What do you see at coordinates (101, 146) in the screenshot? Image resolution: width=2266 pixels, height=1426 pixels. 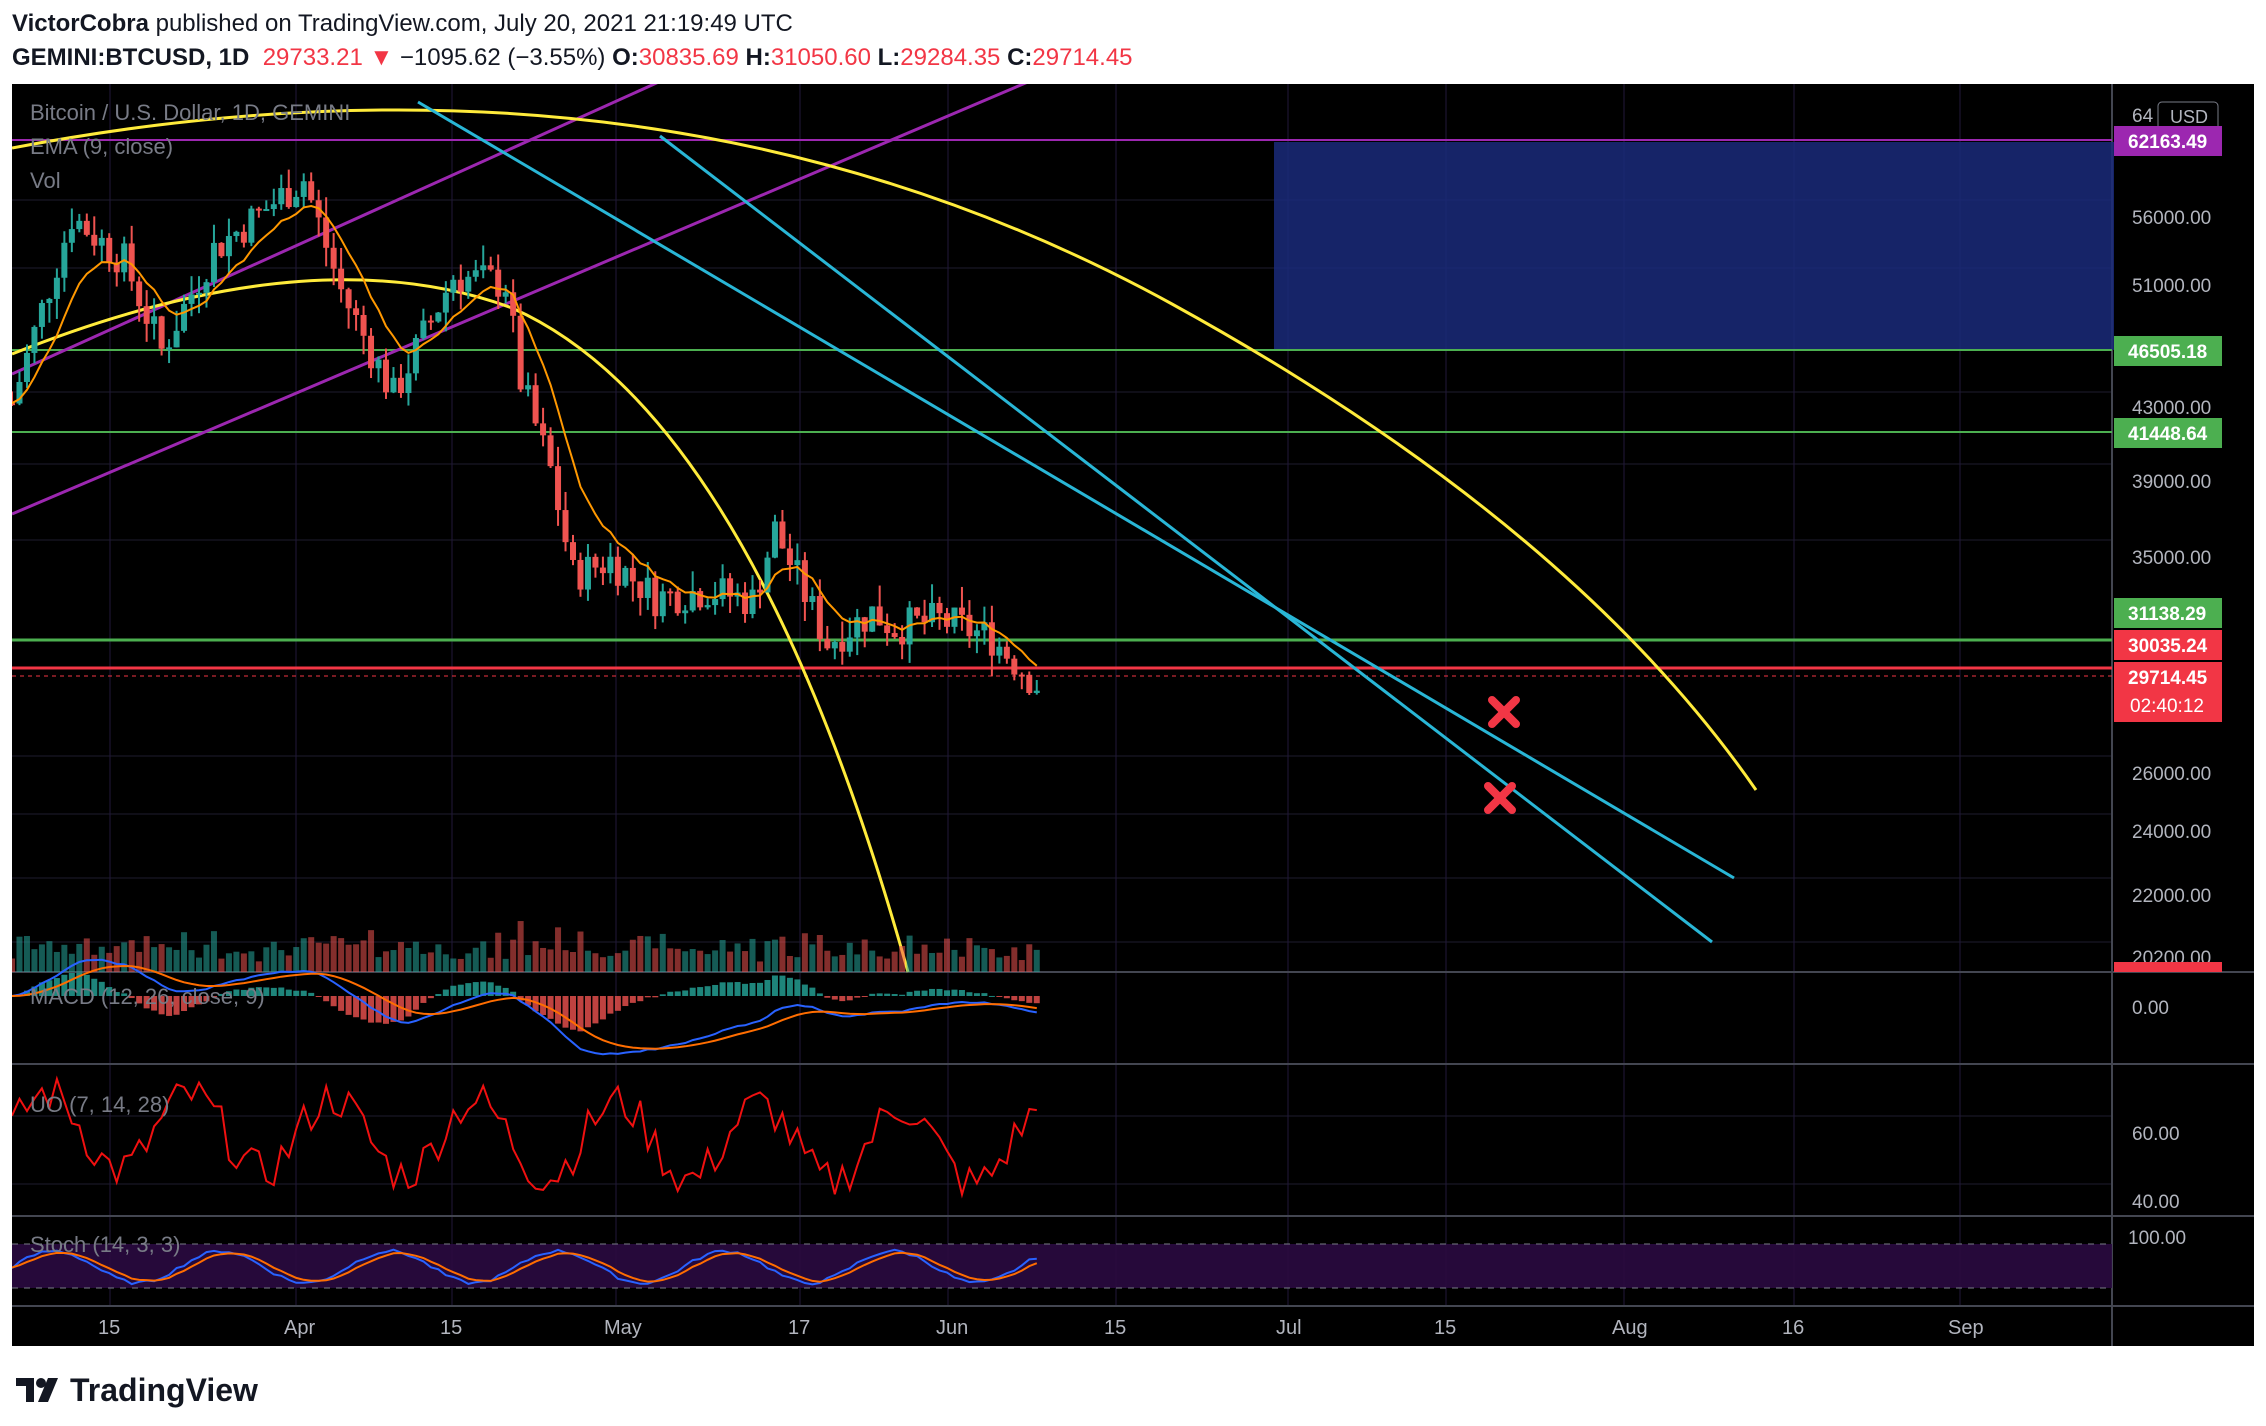 I see `ema-legend: EMA (9, close)` at bounding box center [101, 146].